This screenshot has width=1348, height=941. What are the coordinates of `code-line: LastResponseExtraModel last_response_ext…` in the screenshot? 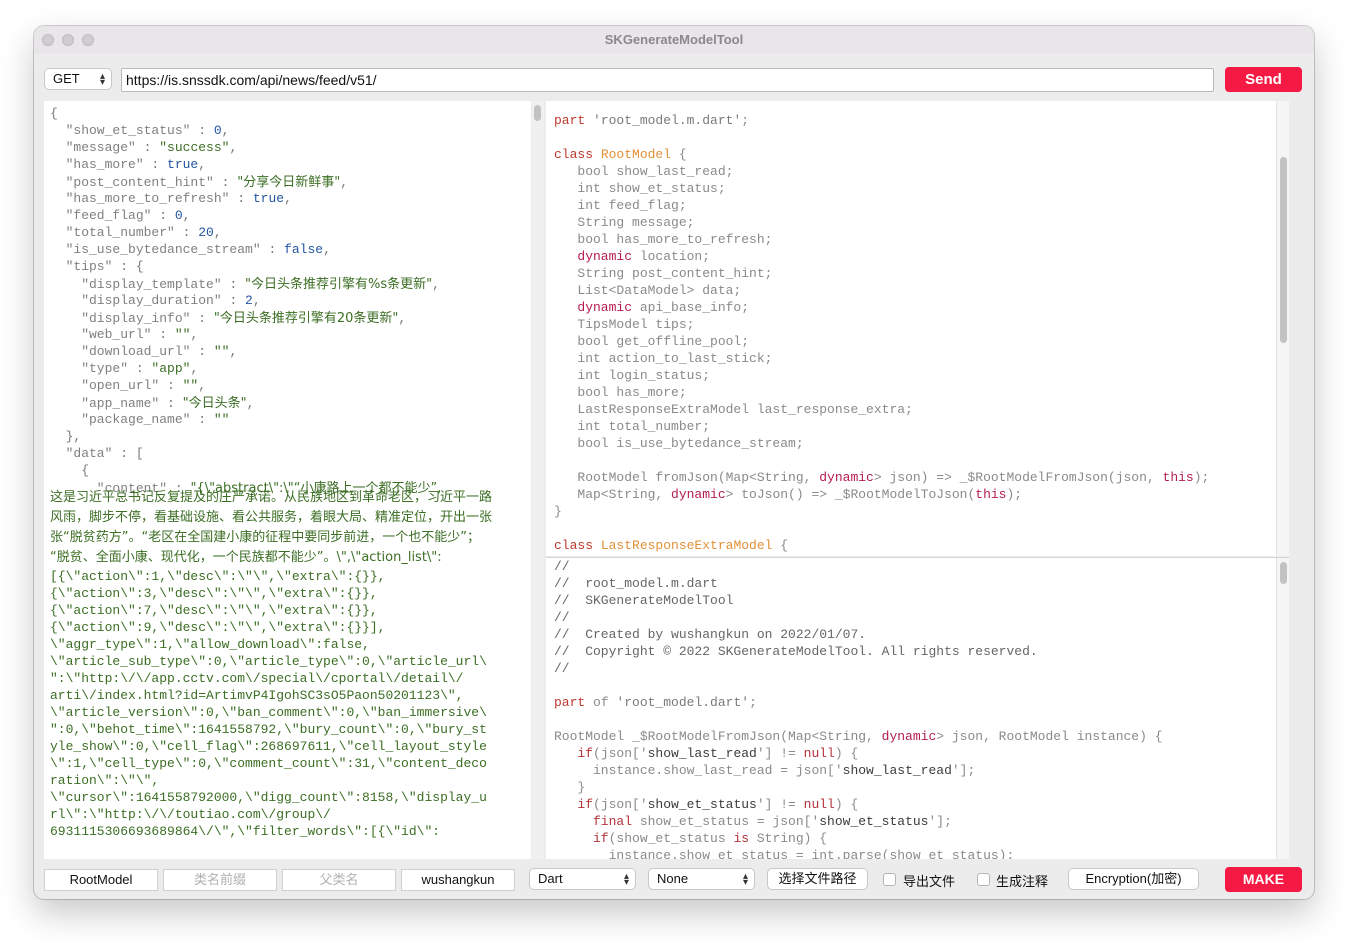 It's located at (733, 409).